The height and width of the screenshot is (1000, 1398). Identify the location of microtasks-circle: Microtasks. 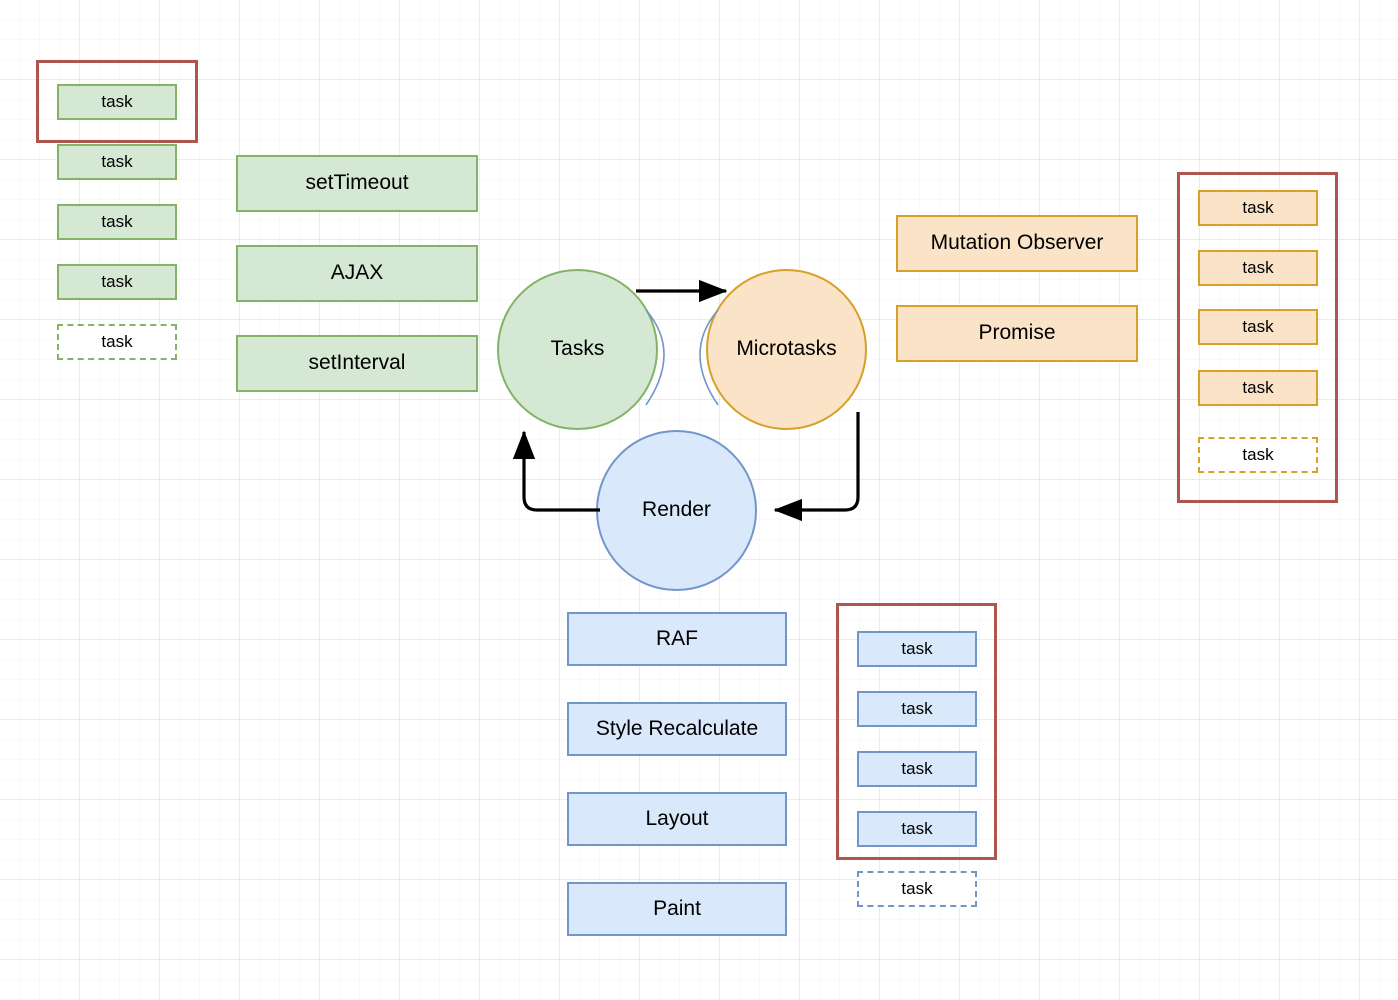
(786, 349).